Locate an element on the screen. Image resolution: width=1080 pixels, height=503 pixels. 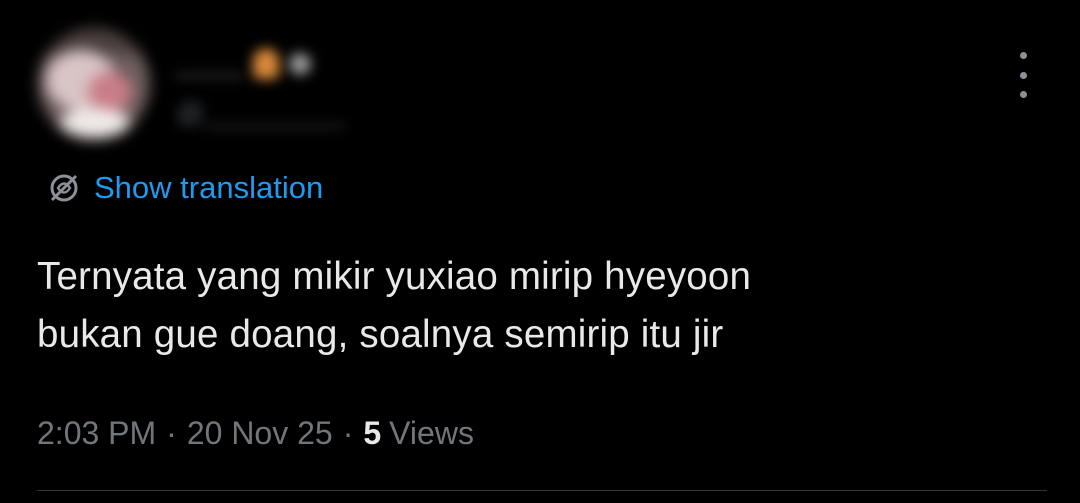
divider is located at coordinates (542, 490).